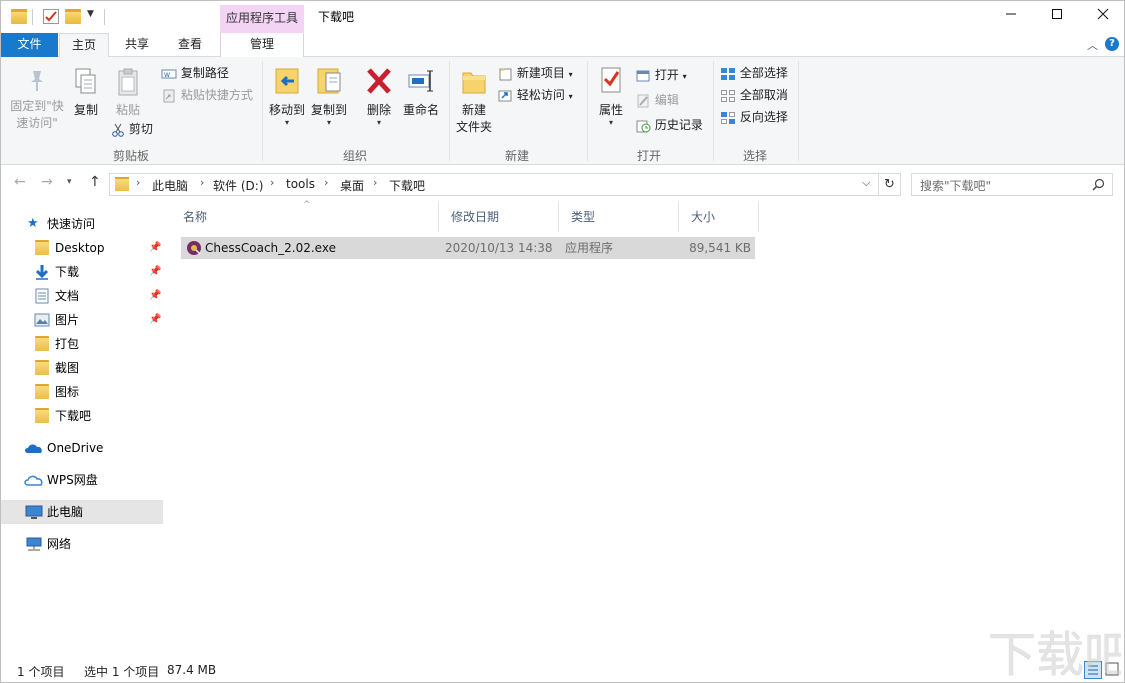 This screenshot has height=683, width=1125. Describe the element at coordinates (82, 248) in the screenshot. I see `nav-item-desktop: Desktop 📌` at that location.